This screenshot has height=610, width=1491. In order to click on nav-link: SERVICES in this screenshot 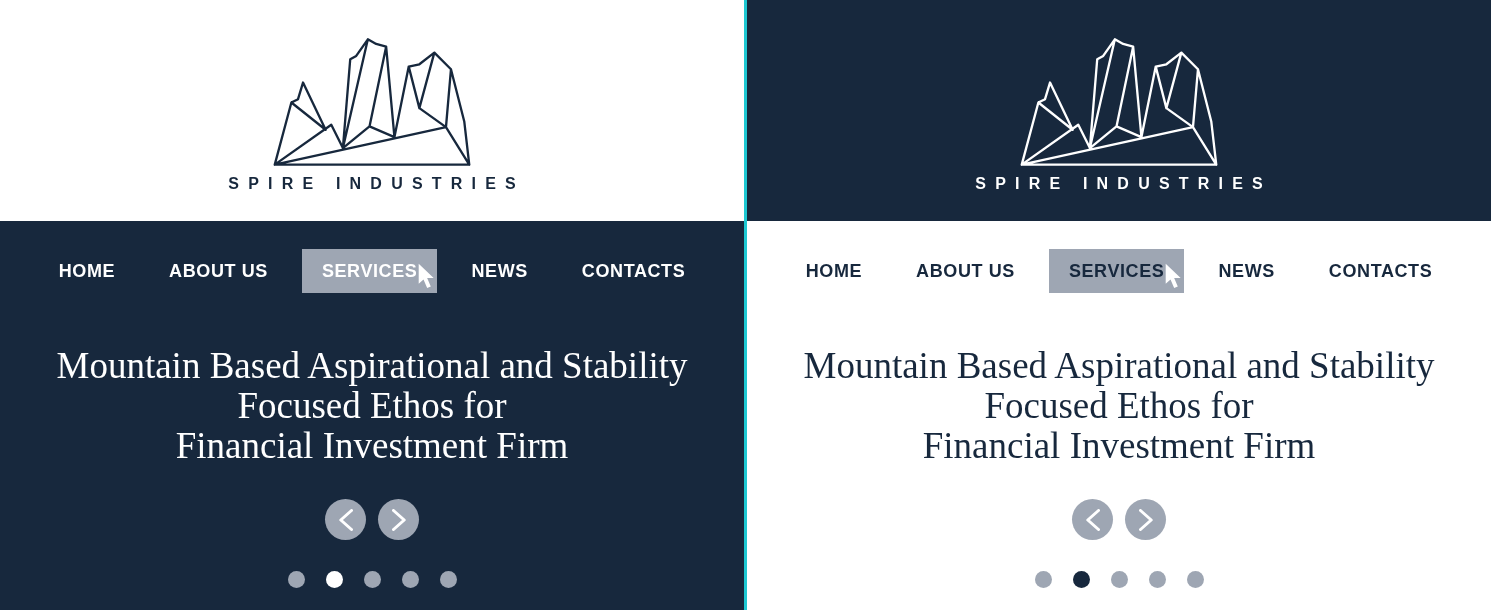, I will do `click(1116, 271)`.